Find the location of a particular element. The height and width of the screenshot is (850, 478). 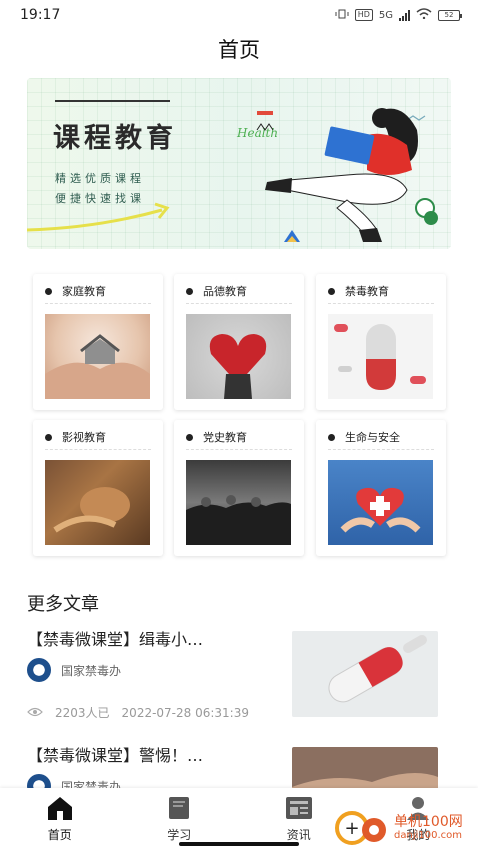

banner-arrow-icon is located at coordinates (98, 217).